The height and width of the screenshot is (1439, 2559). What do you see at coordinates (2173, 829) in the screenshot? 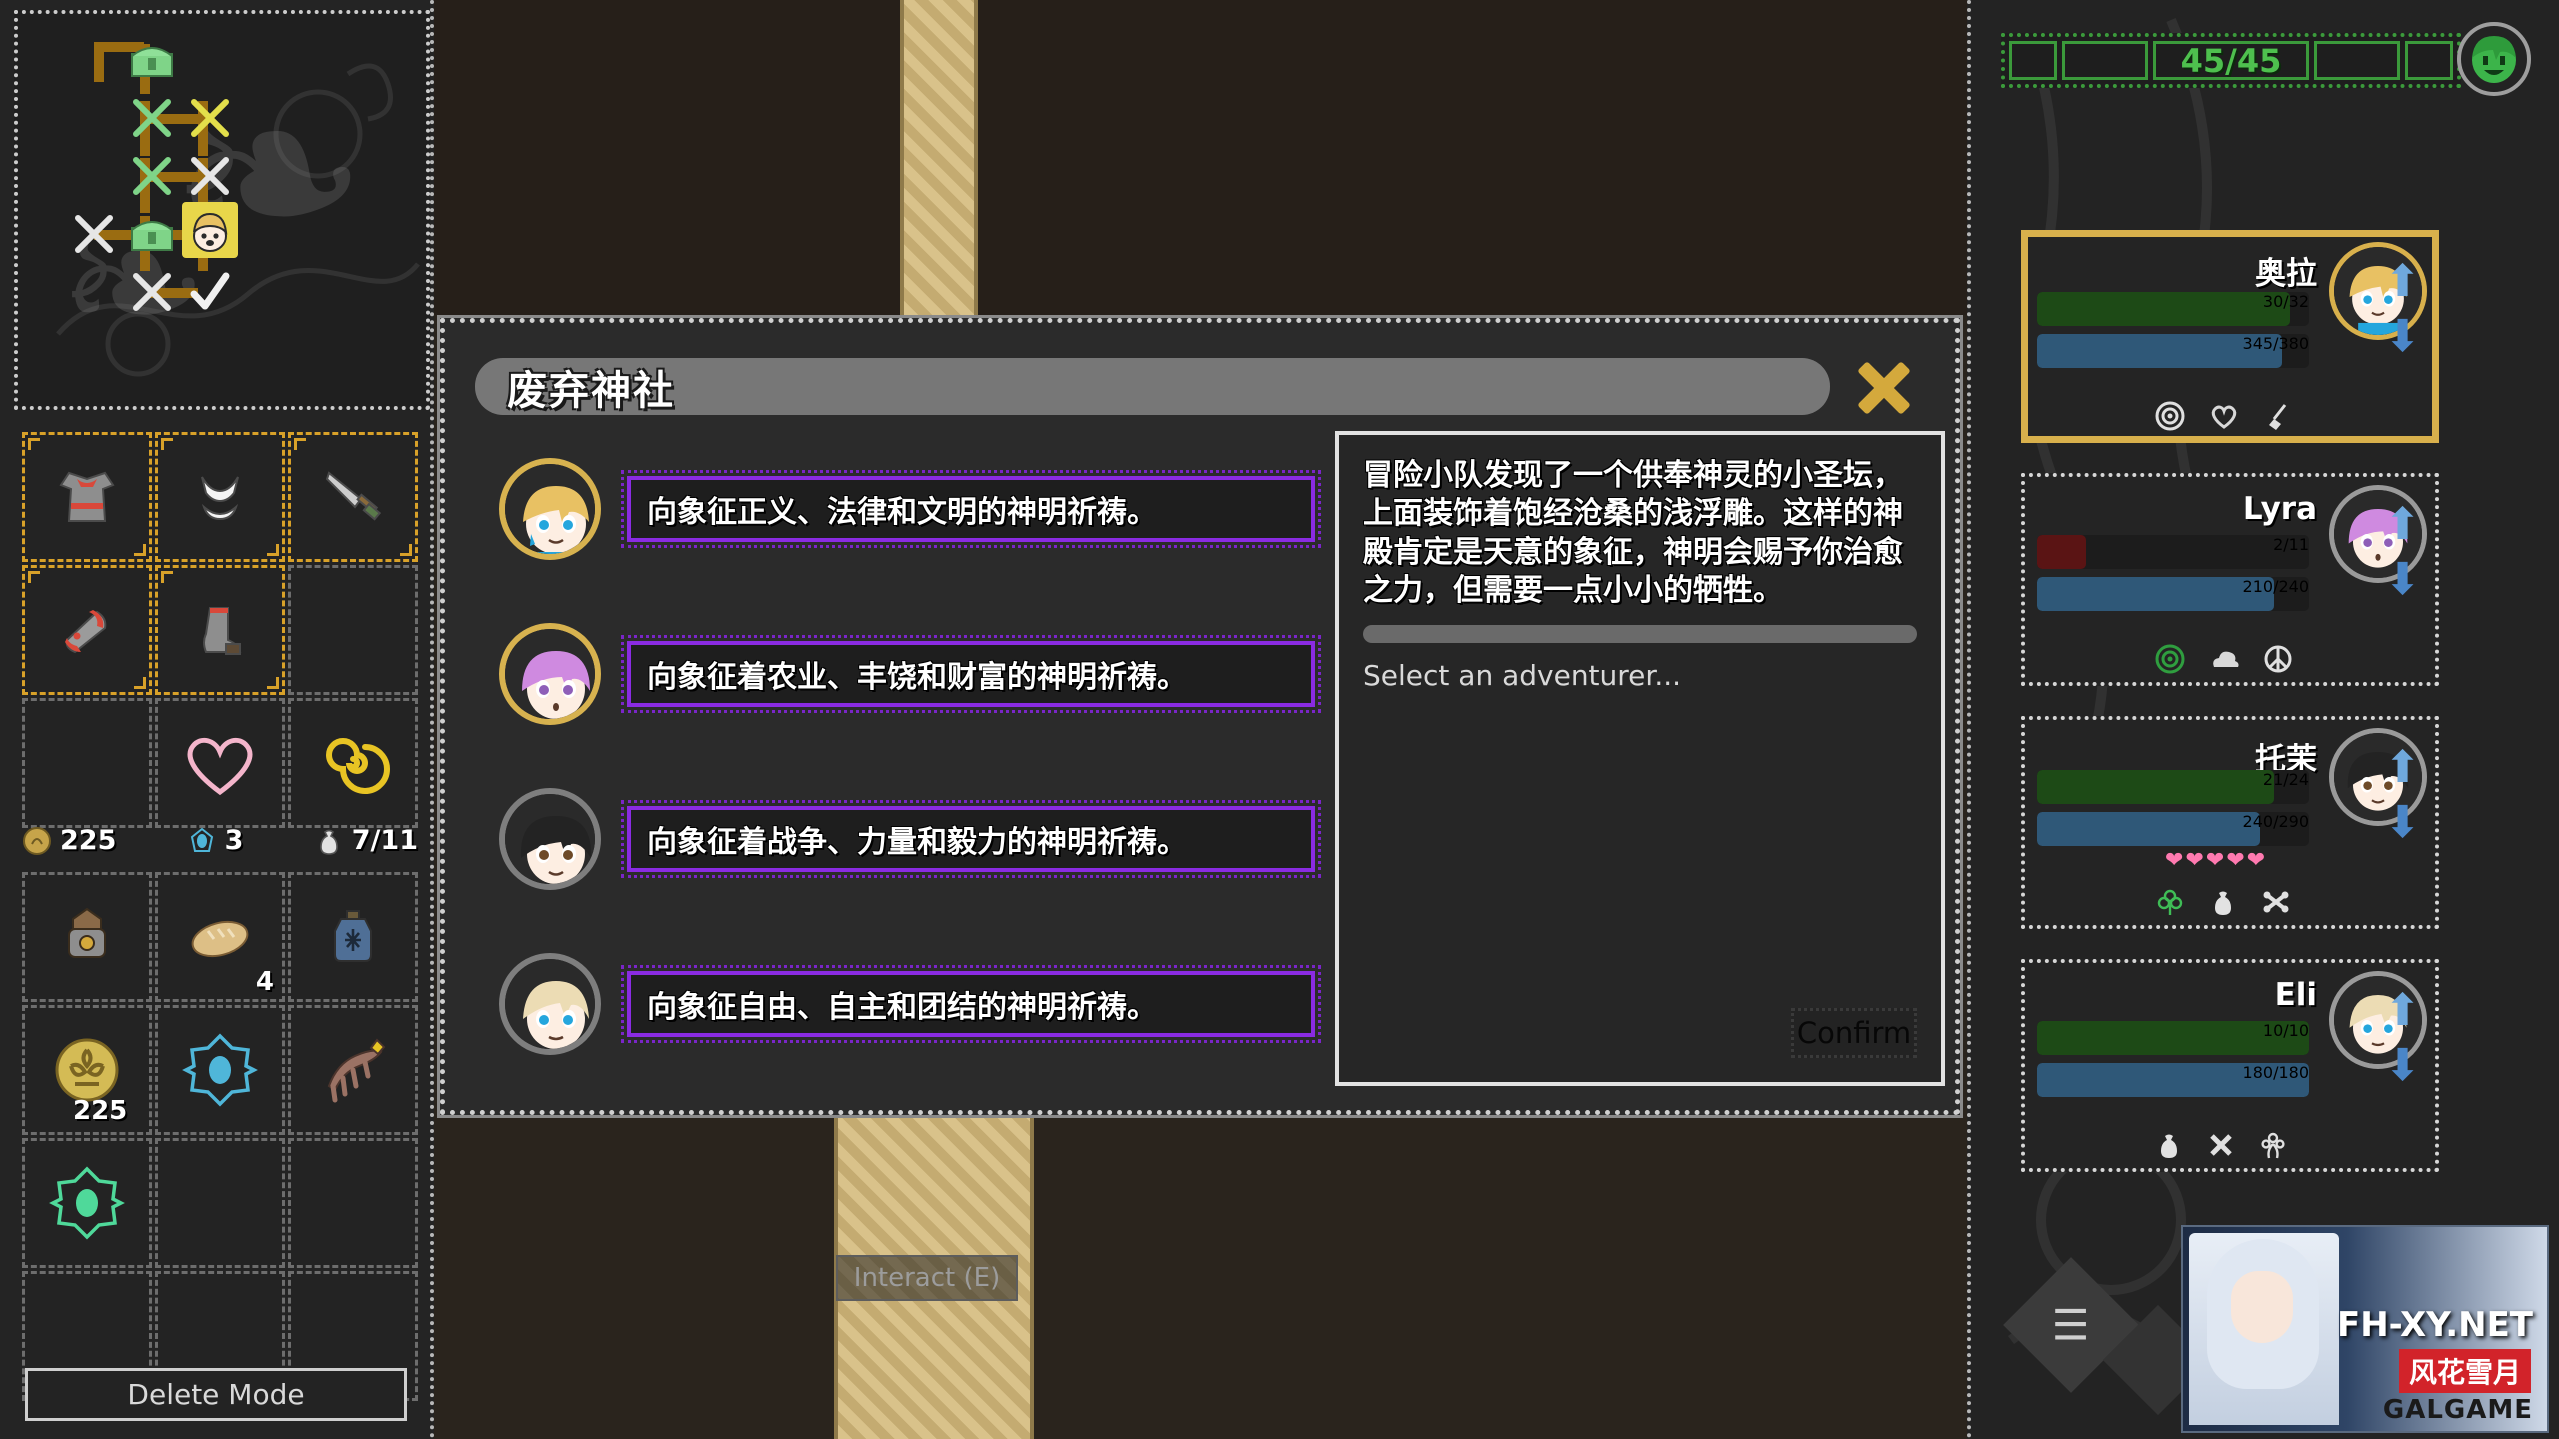
I see `mp-bar: 240/290` at bounding box center [2173, 829].